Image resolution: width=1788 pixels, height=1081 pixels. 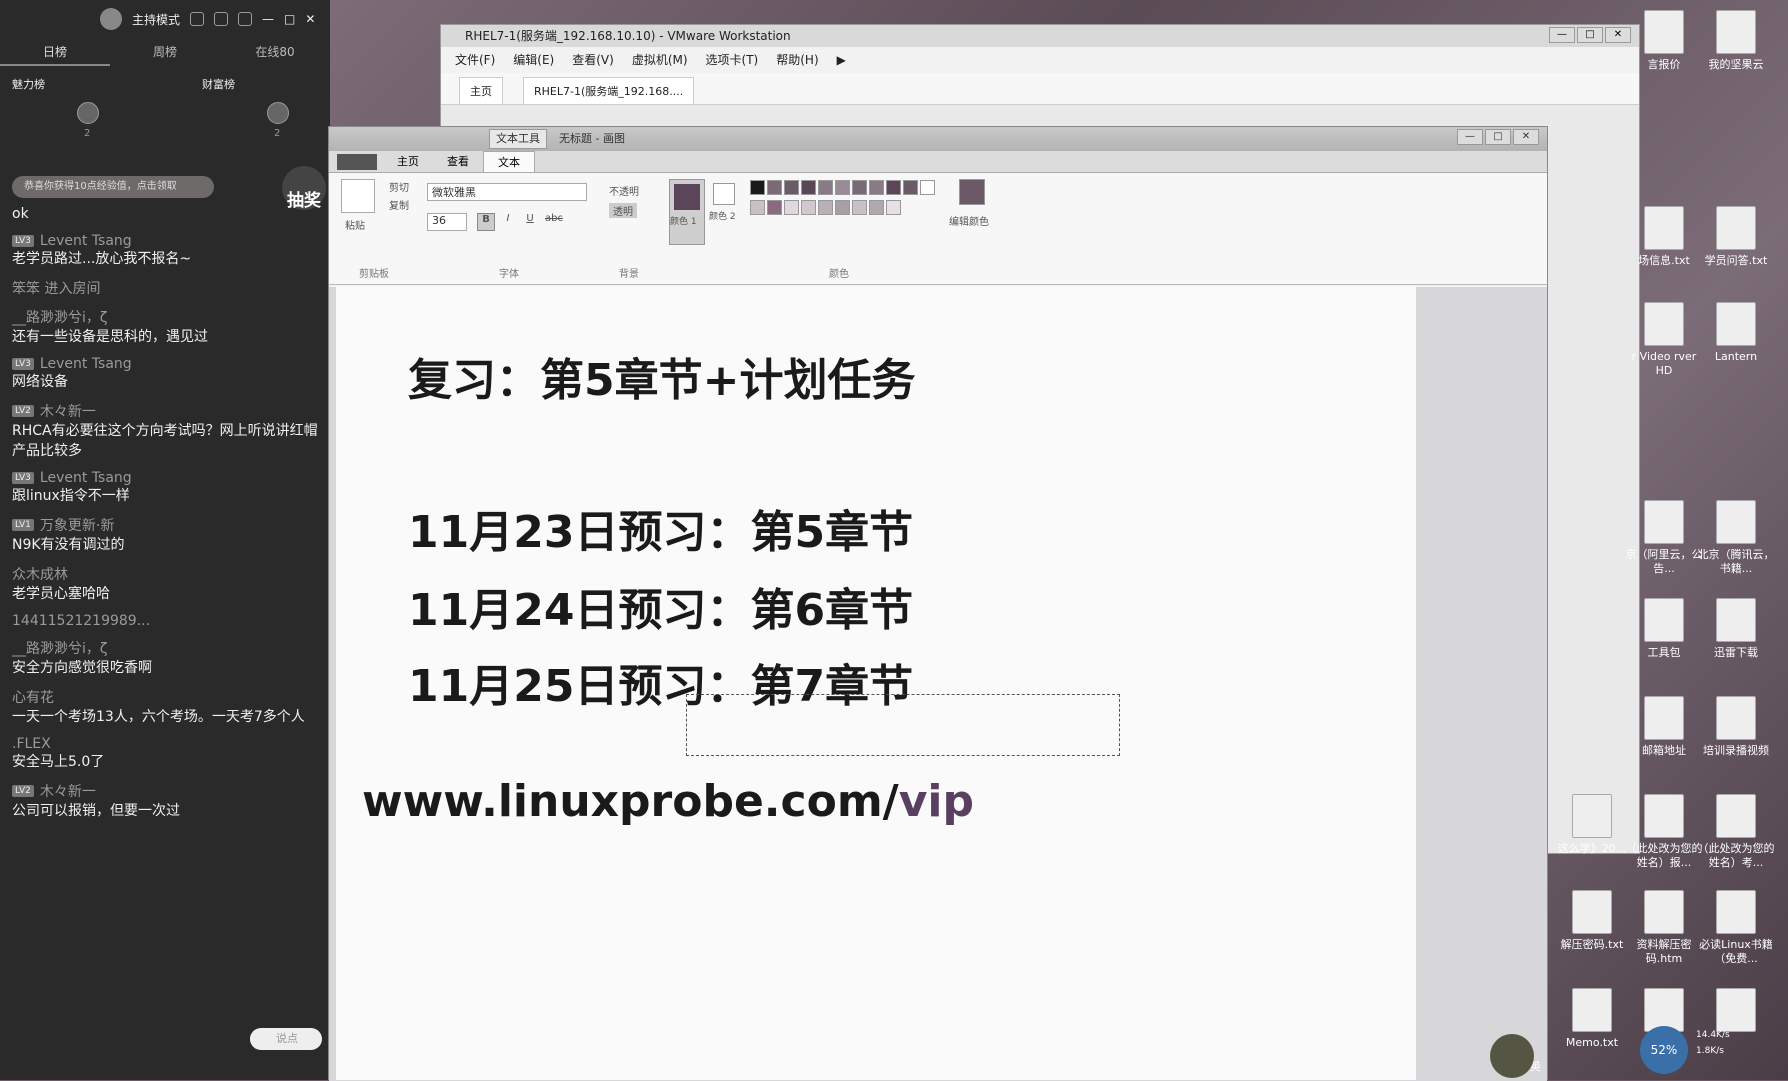 What do you see at coordinates (268, 19) in the screenshot?
I see `minimize-icon: —` at bounding box center [268, 19].